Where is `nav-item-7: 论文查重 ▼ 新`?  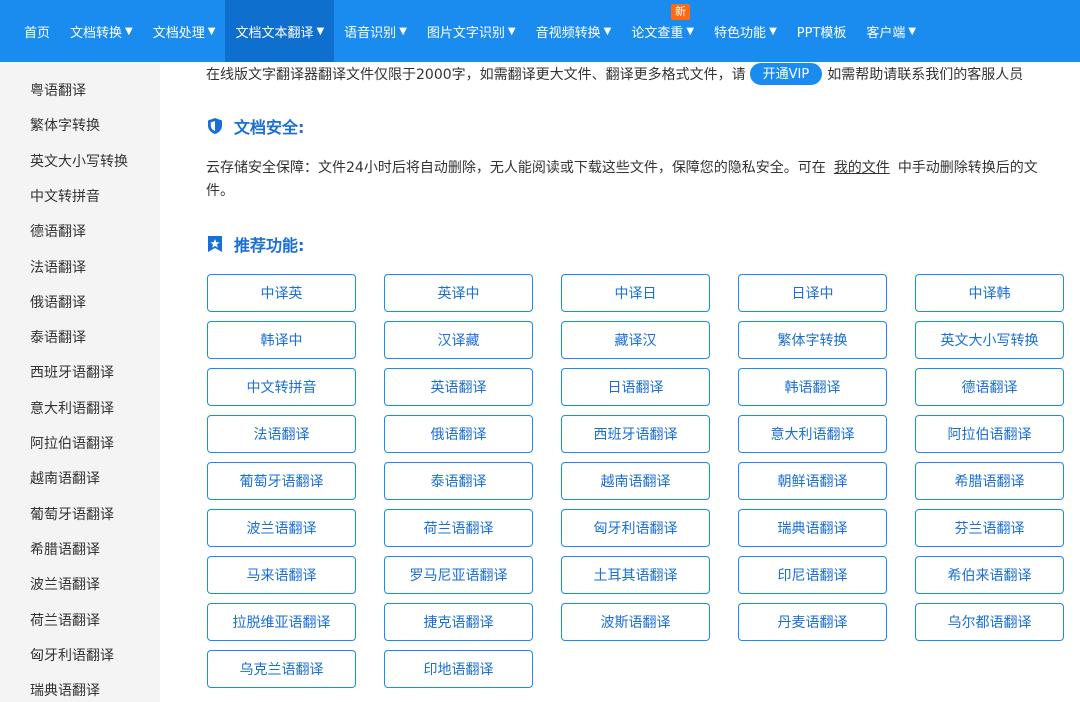 nav-item-7: 论文查重 ▼ 新 is located at coordinates (662, 31).